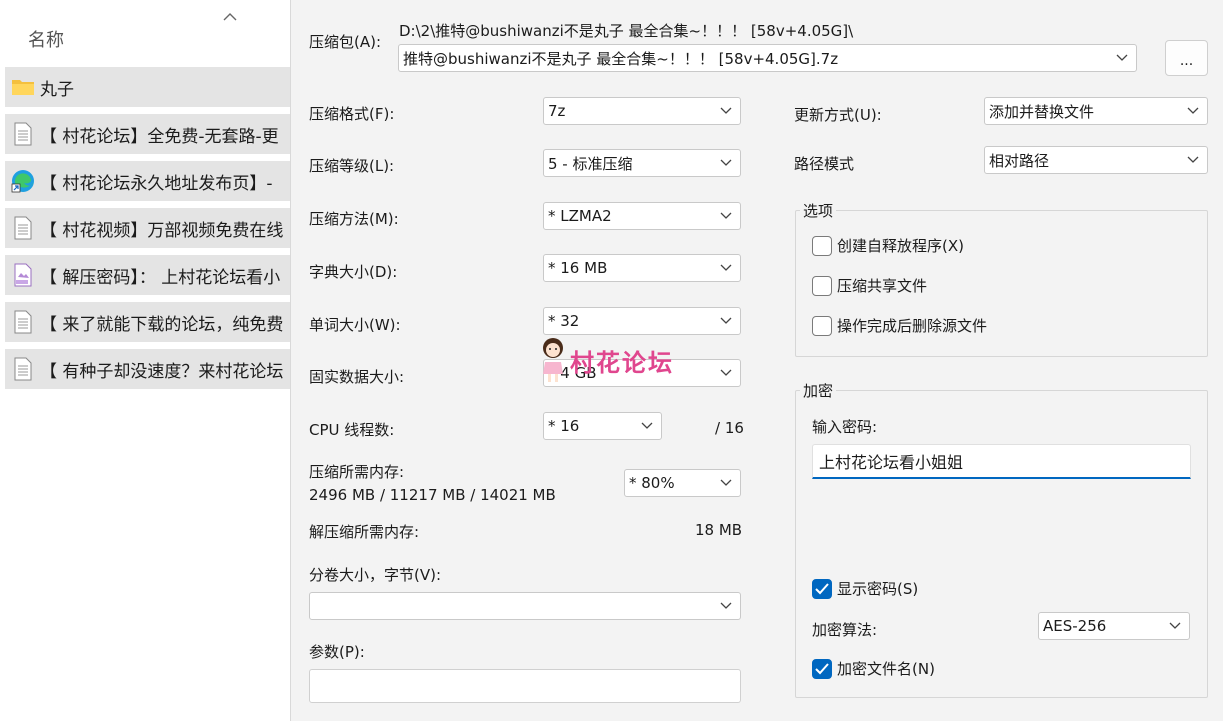  I want to click on solid-label: 固实数据大小:, so click(357, 377).